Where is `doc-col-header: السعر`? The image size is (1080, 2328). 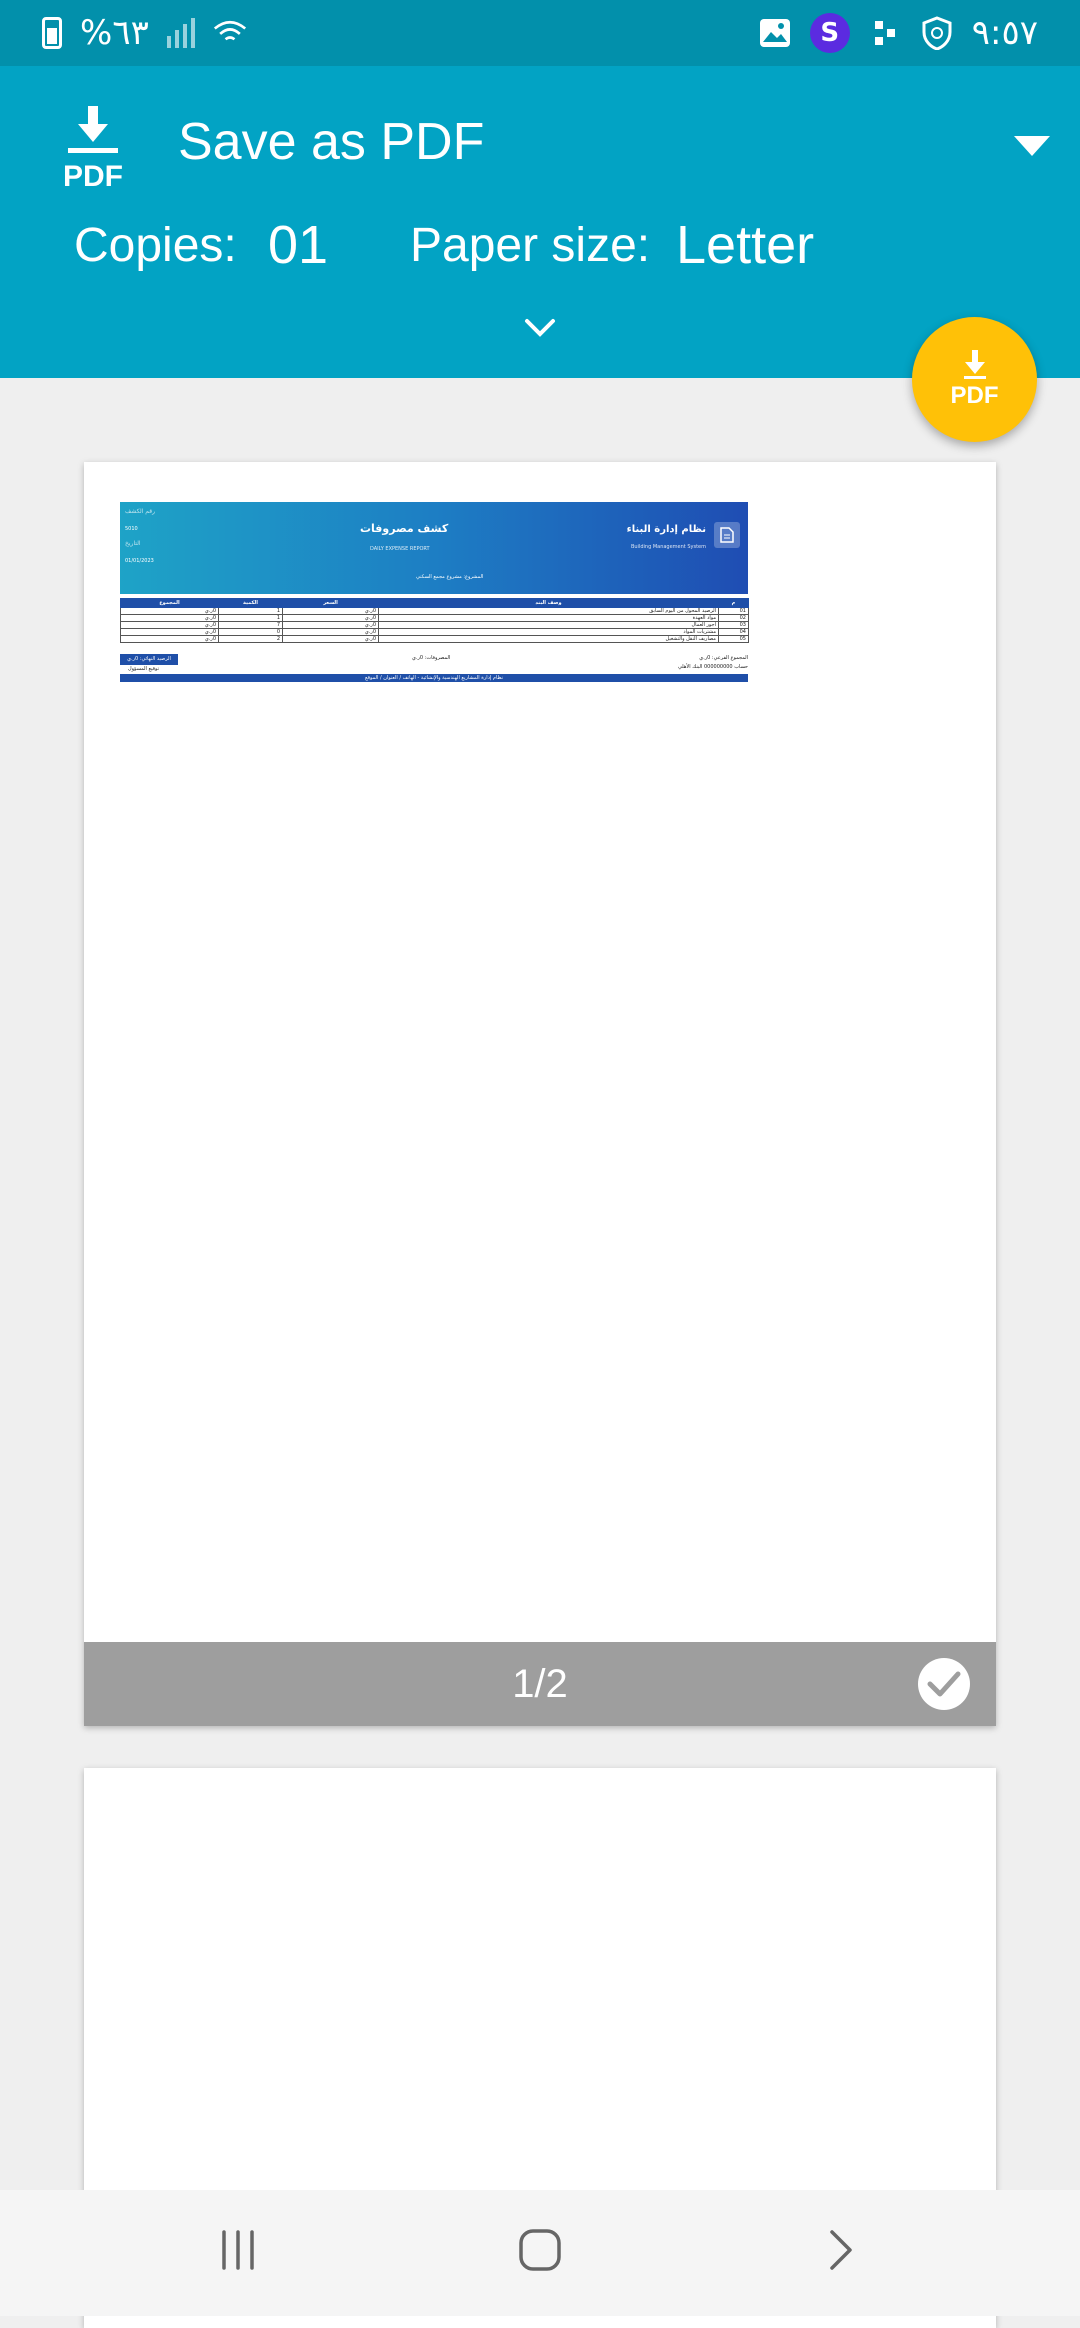
doc-col-header: السعر is located at coordinates (330, 603).